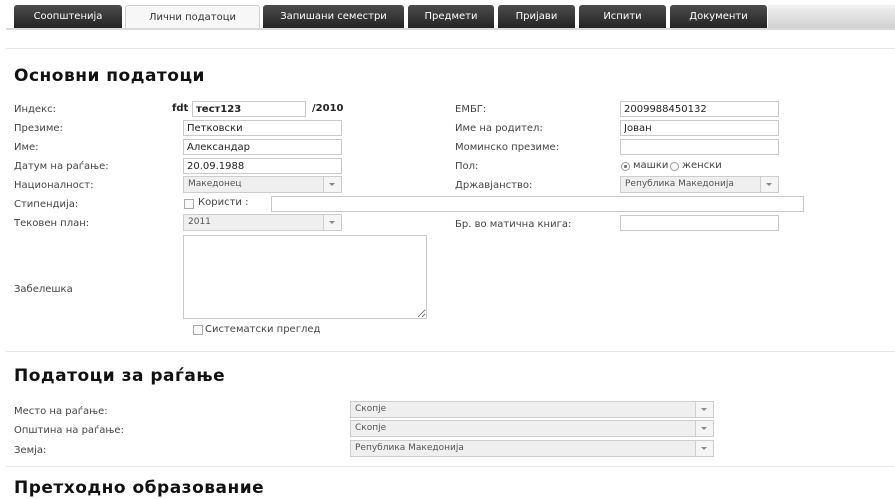 The height and width of the screenshot is (499, 895). I want to click on index-input, so click(249, 109).